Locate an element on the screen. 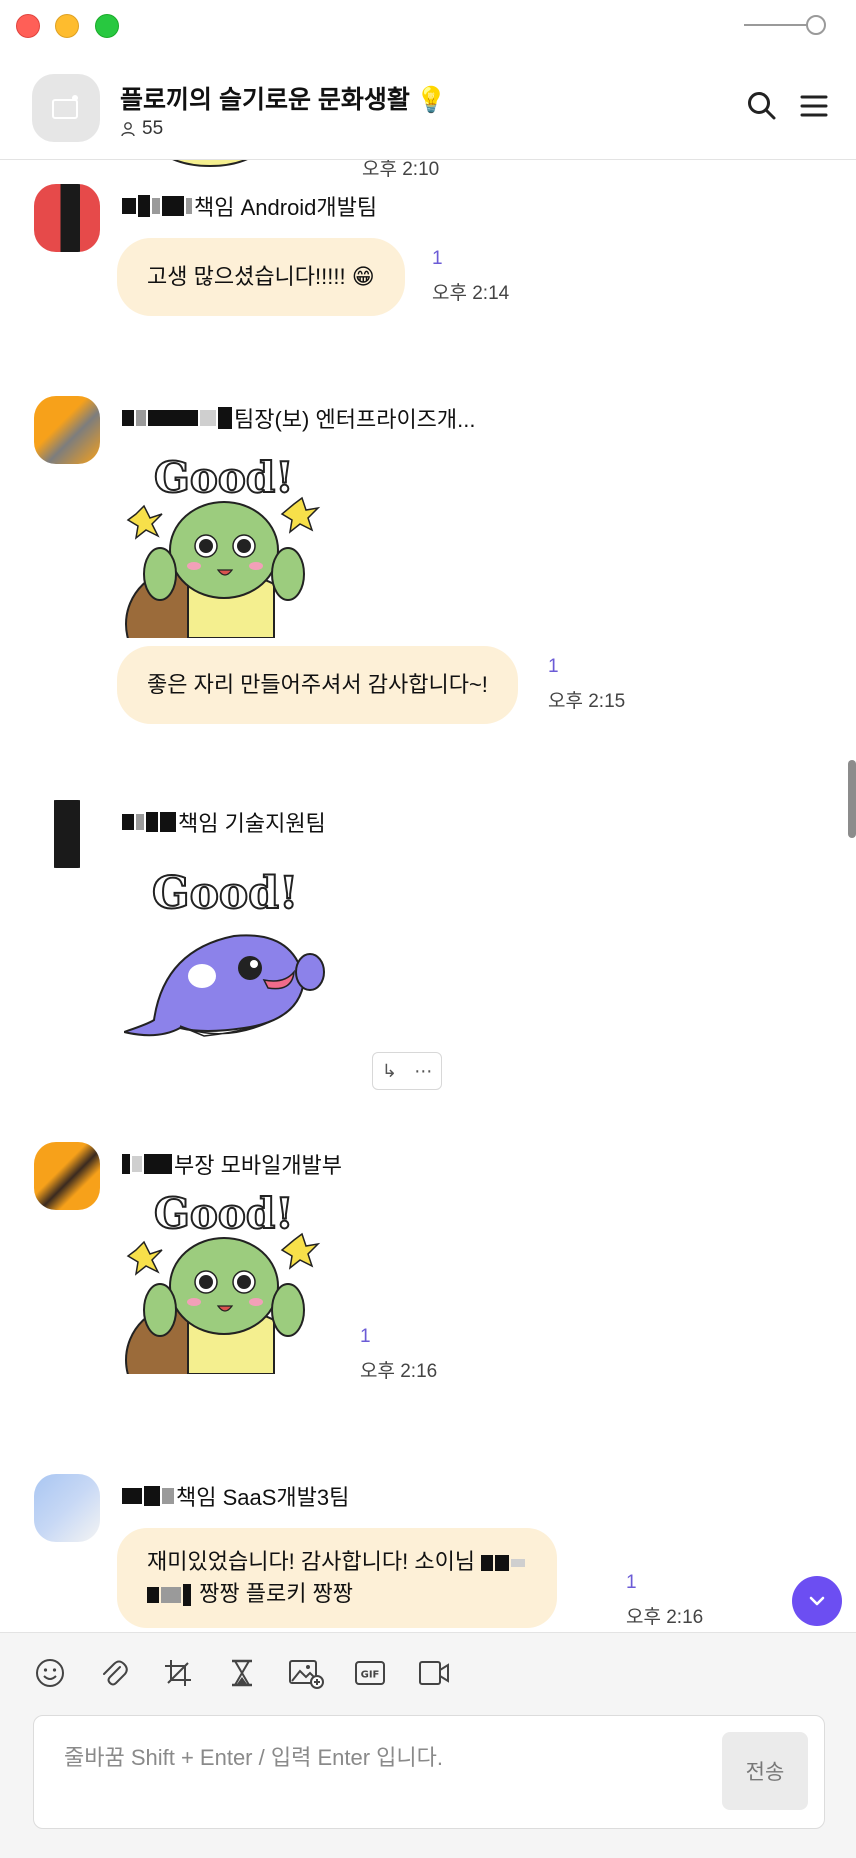  hourglass-icon is located at coordinates (242, 1673).